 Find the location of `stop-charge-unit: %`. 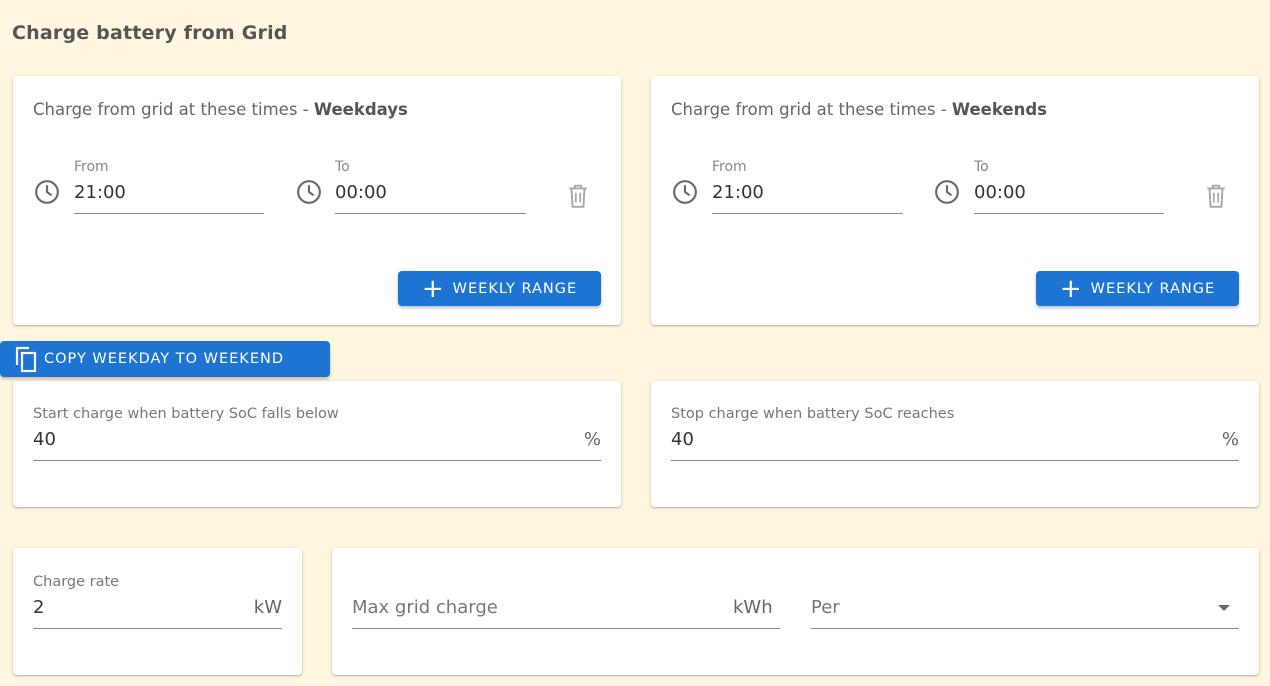

stop-charge-unit: % is located at coordinates (1230, 439).